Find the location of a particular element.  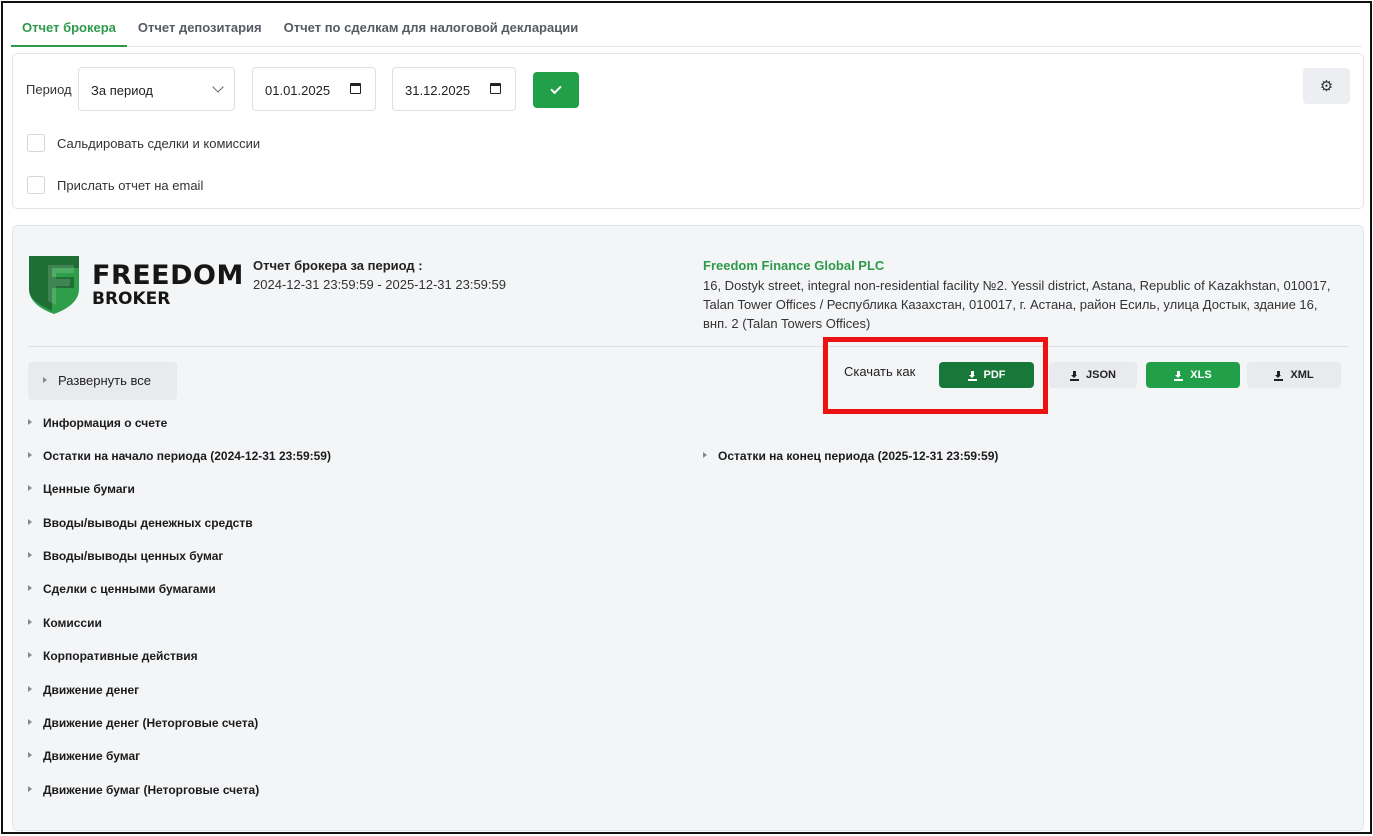

section-securities-in-out: Вводы/выводы ценных бумаг is located at coordinates (125, 556).